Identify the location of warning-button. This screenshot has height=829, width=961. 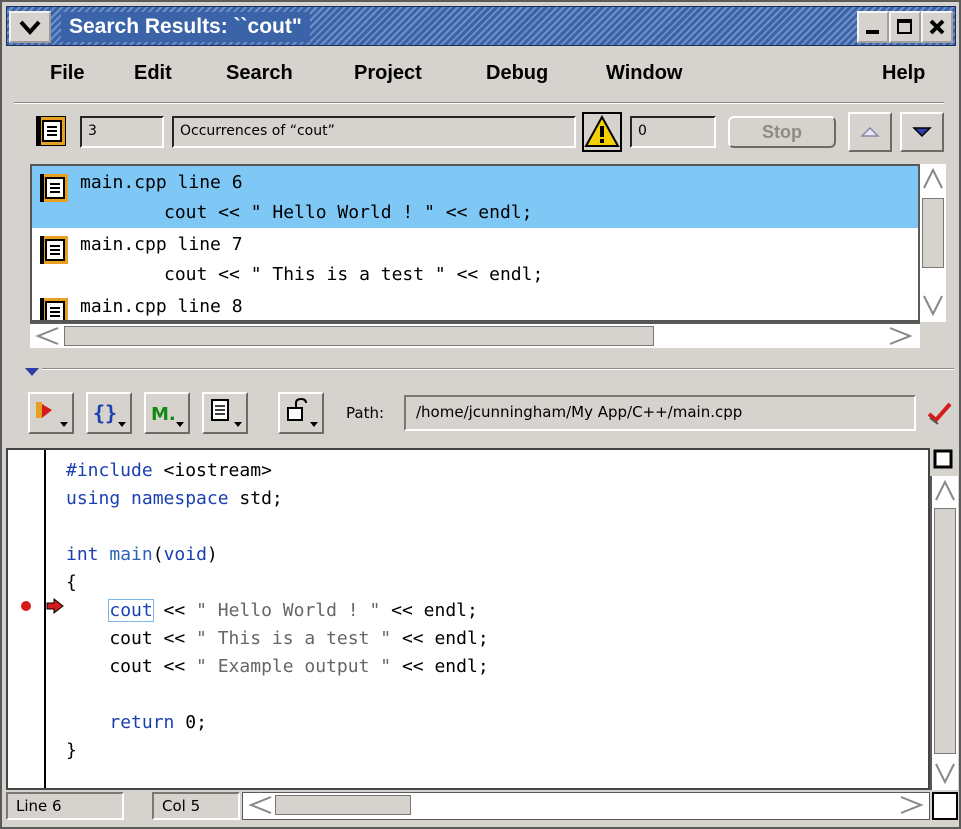
(602, 132).